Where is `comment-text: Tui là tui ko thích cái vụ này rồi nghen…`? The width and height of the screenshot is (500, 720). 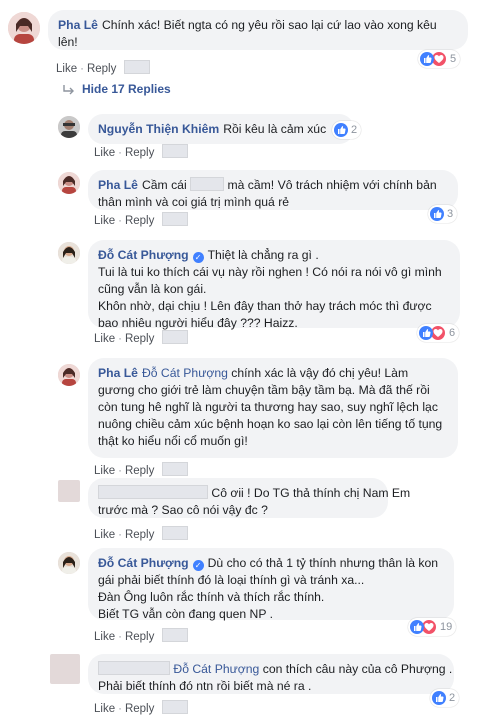
comment-text: Tui là tui ko thích cái vụ này rồi nghen… is located at coordinates (270, 272).